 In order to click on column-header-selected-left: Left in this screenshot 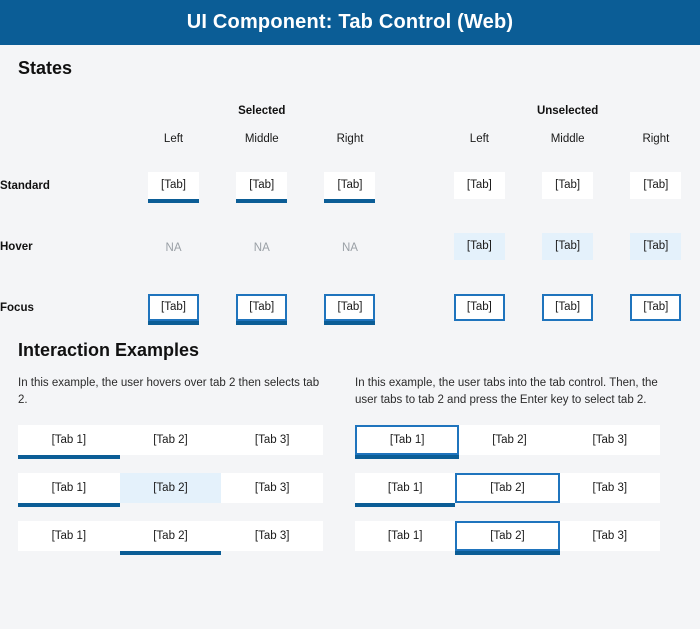, I will do `click(173, 139)`.